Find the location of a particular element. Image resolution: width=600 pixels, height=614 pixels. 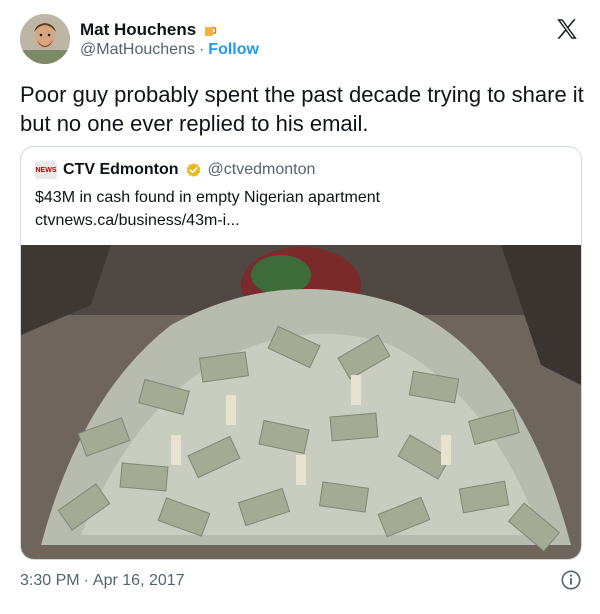

tweet-date: Apr 16, 2017 is located at coordinates (138, 580).